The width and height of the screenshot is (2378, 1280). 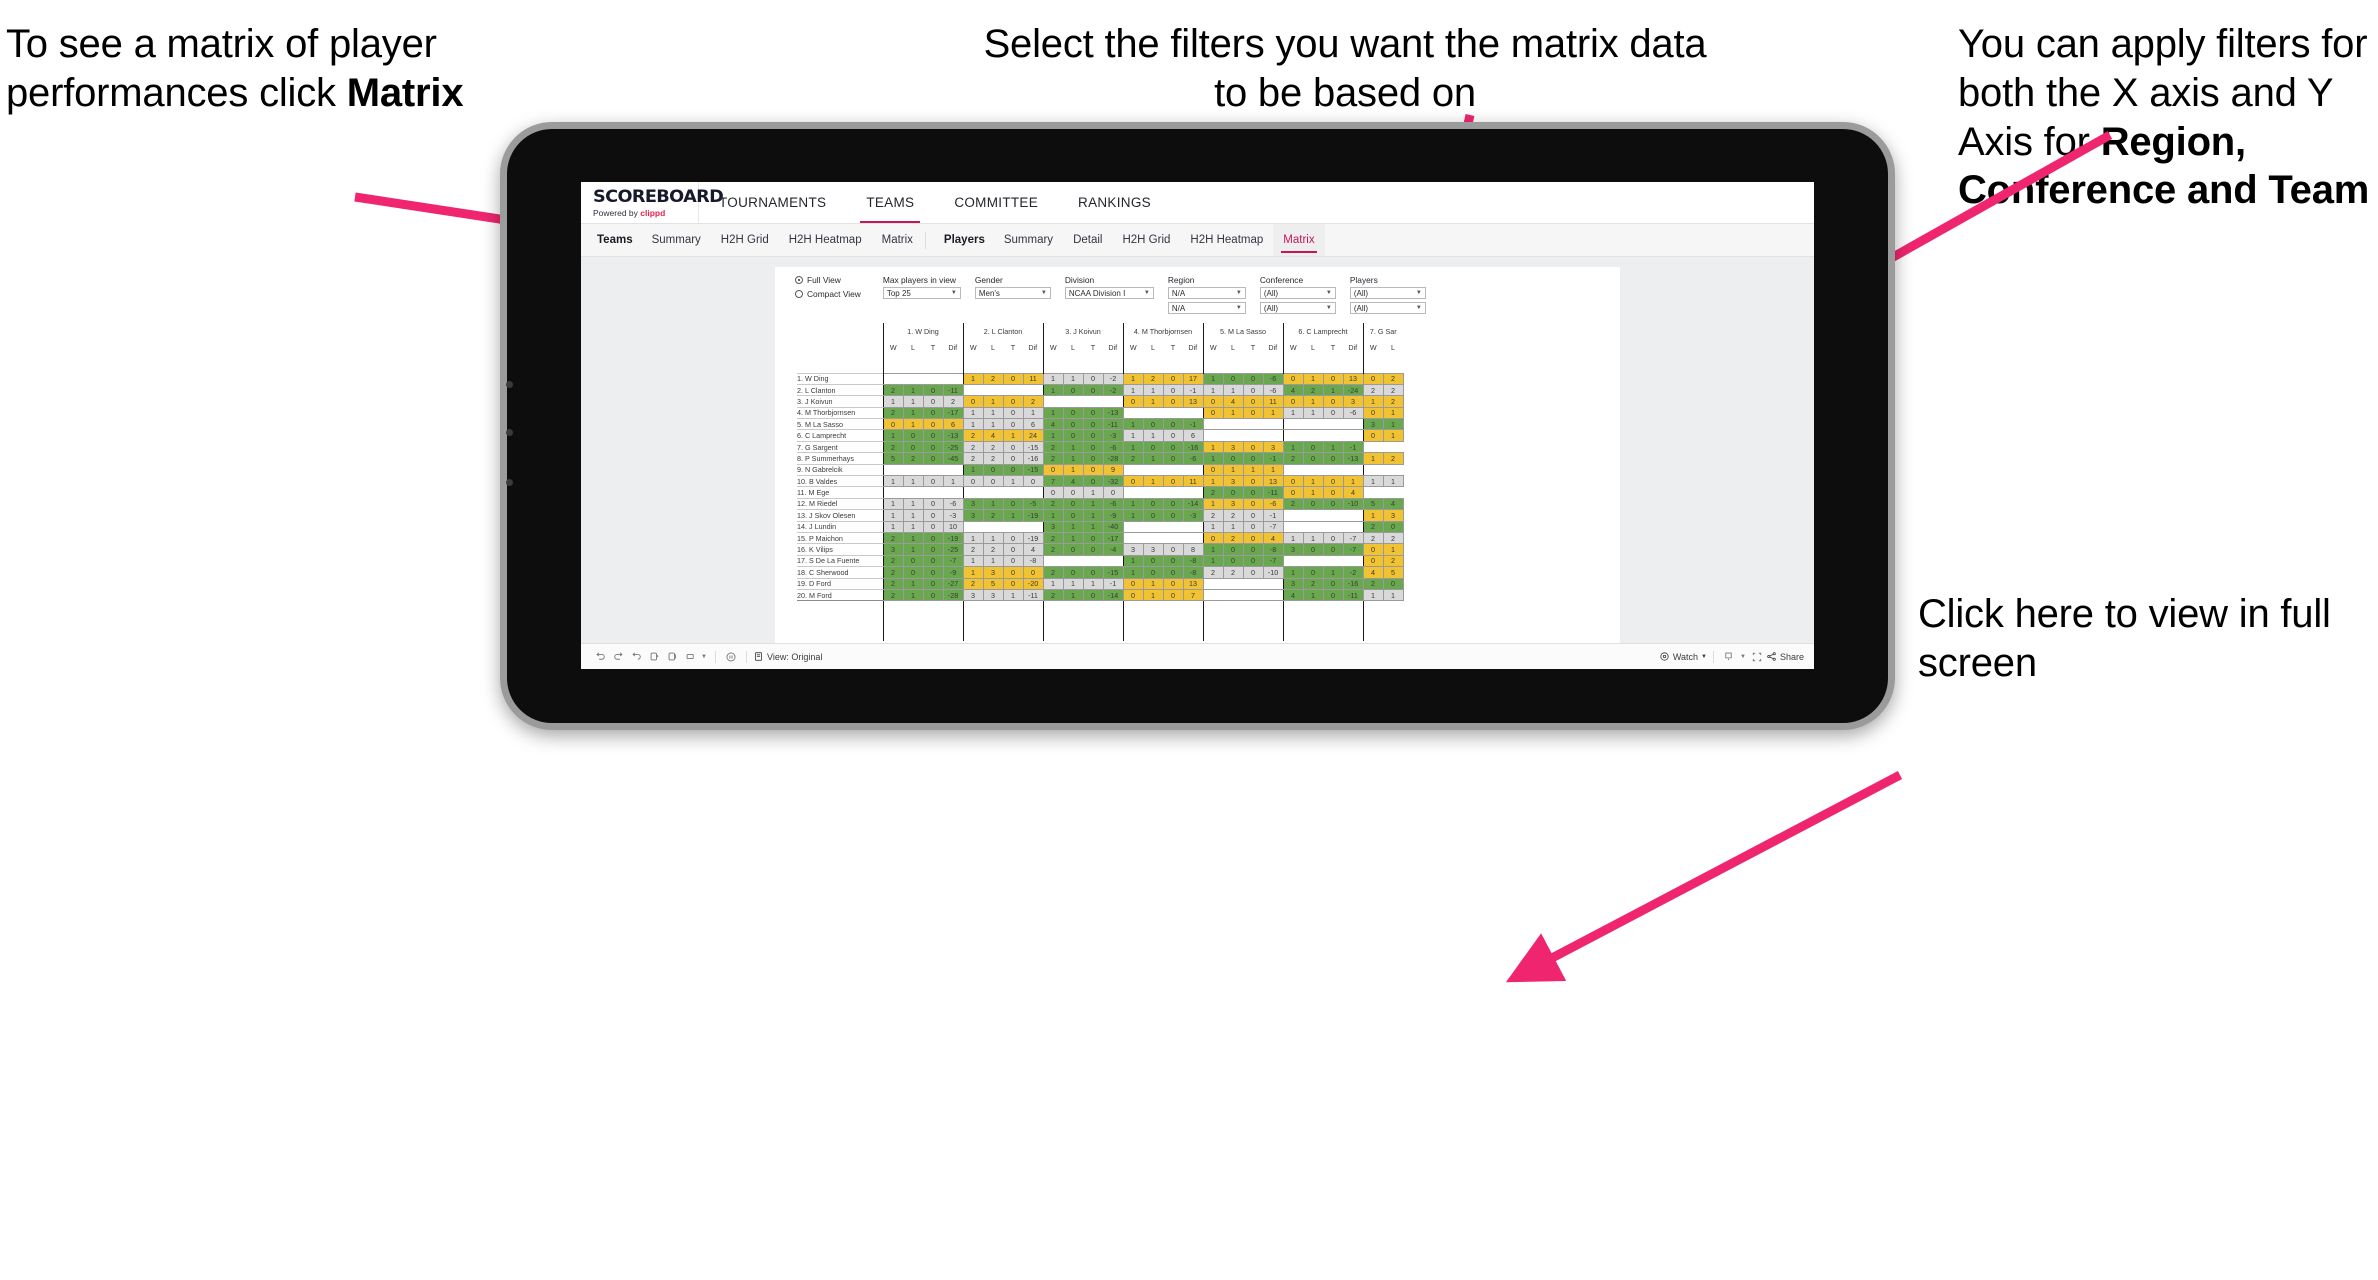 What do you see at coordinates (1206, 293) in the screenshot?
I see `filter-region-x-select: N/A ▼` at bounding box center [1206, 293].